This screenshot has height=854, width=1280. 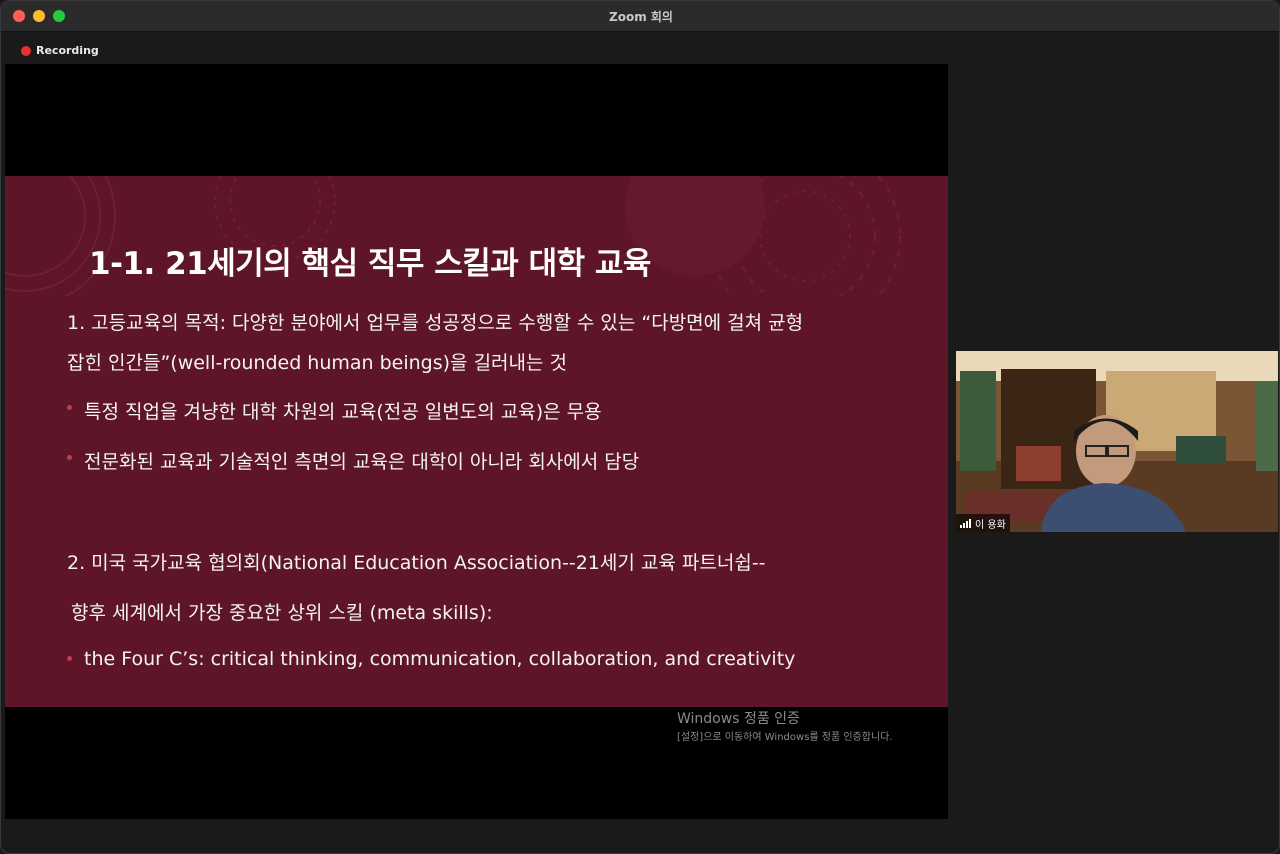 I want to click on meeting-controls-bar, so click(x=640, y=836).